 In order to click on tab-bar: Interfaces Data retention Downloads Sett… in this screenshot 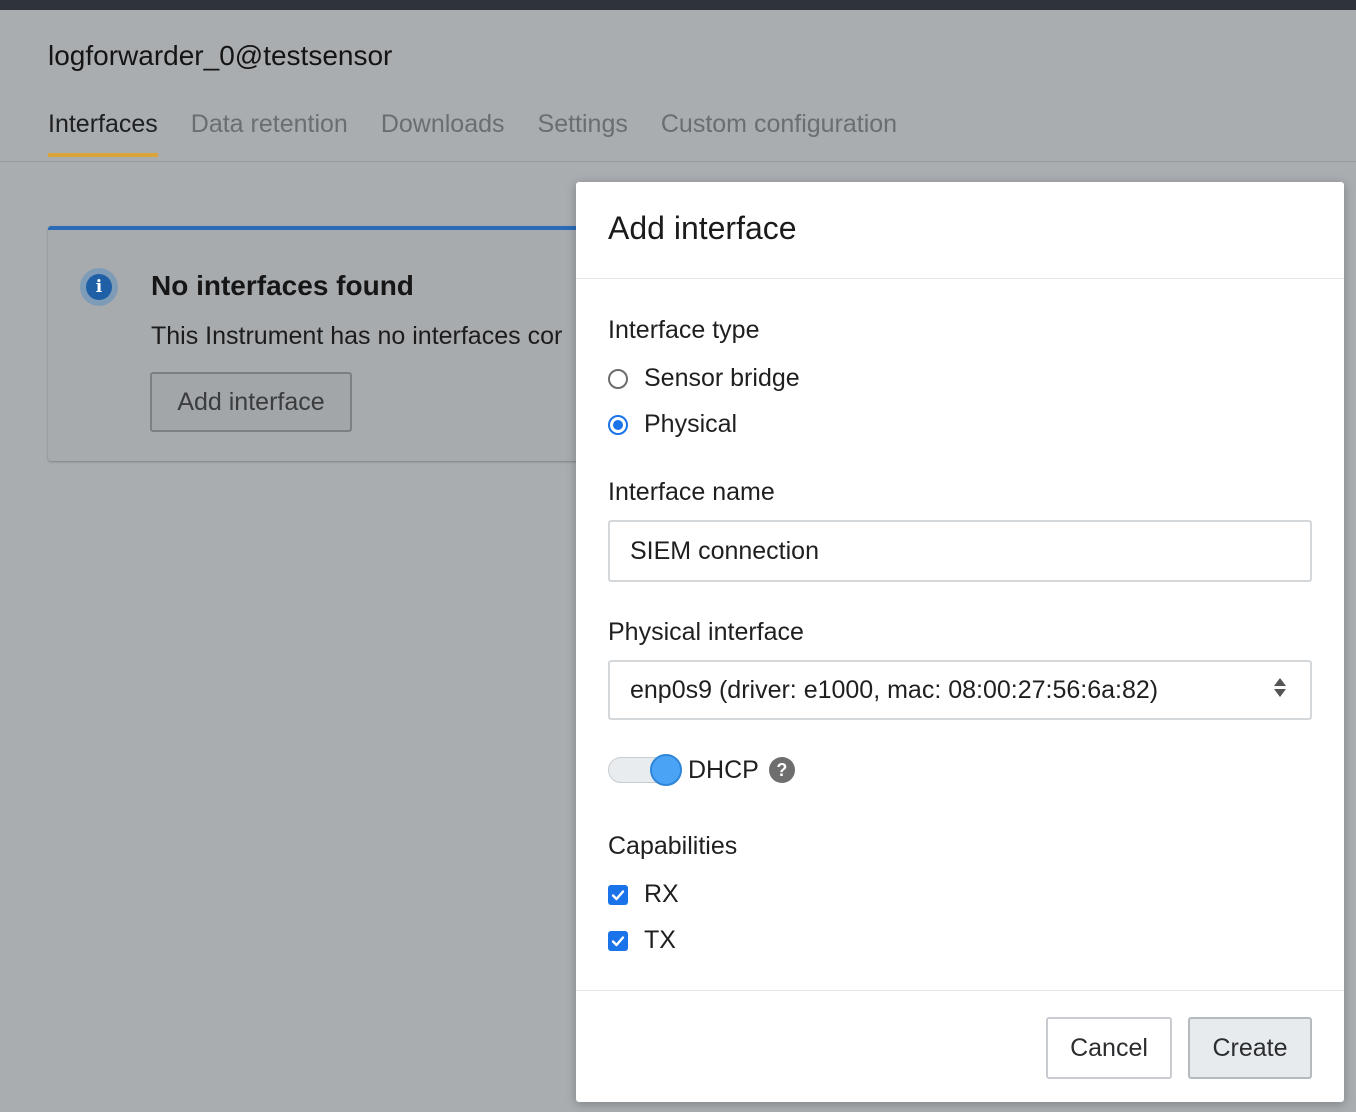, I will do `click(472, 133)`.